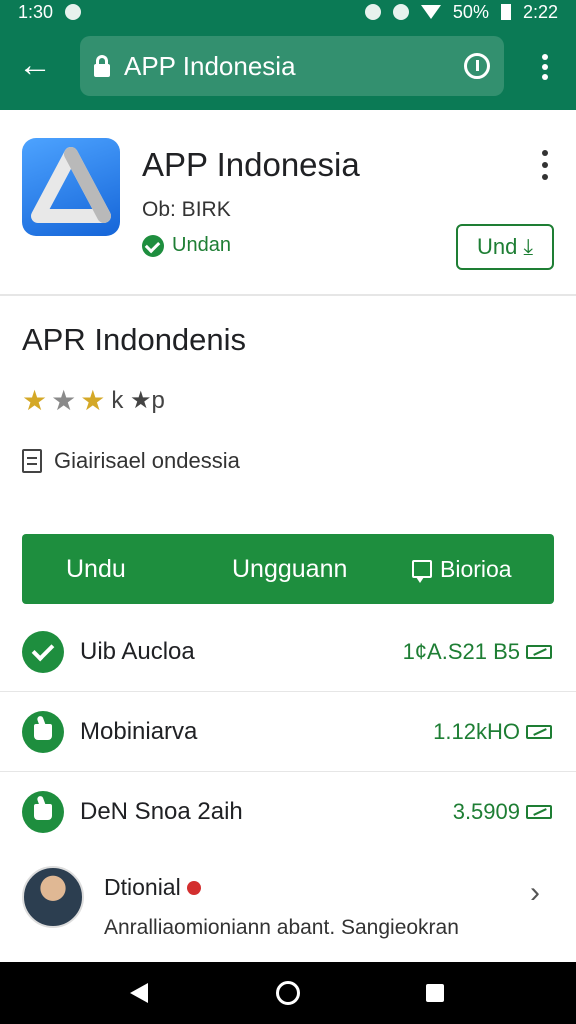 This screenshot has width=576, height=1024. I want to click on category-row: Giairisael ondessia, so click(131, 461).